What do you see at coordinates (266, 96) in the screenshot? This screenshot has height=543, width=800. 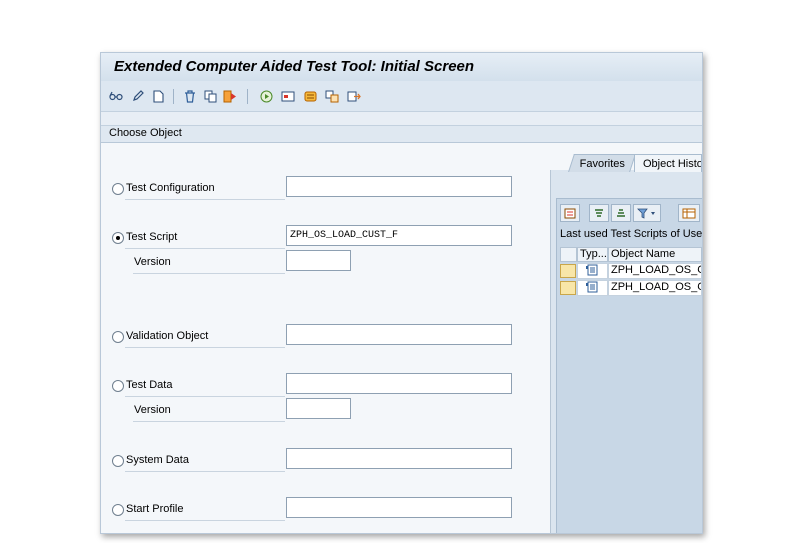 I see `execute-icon` at bounding box center [266, 96].